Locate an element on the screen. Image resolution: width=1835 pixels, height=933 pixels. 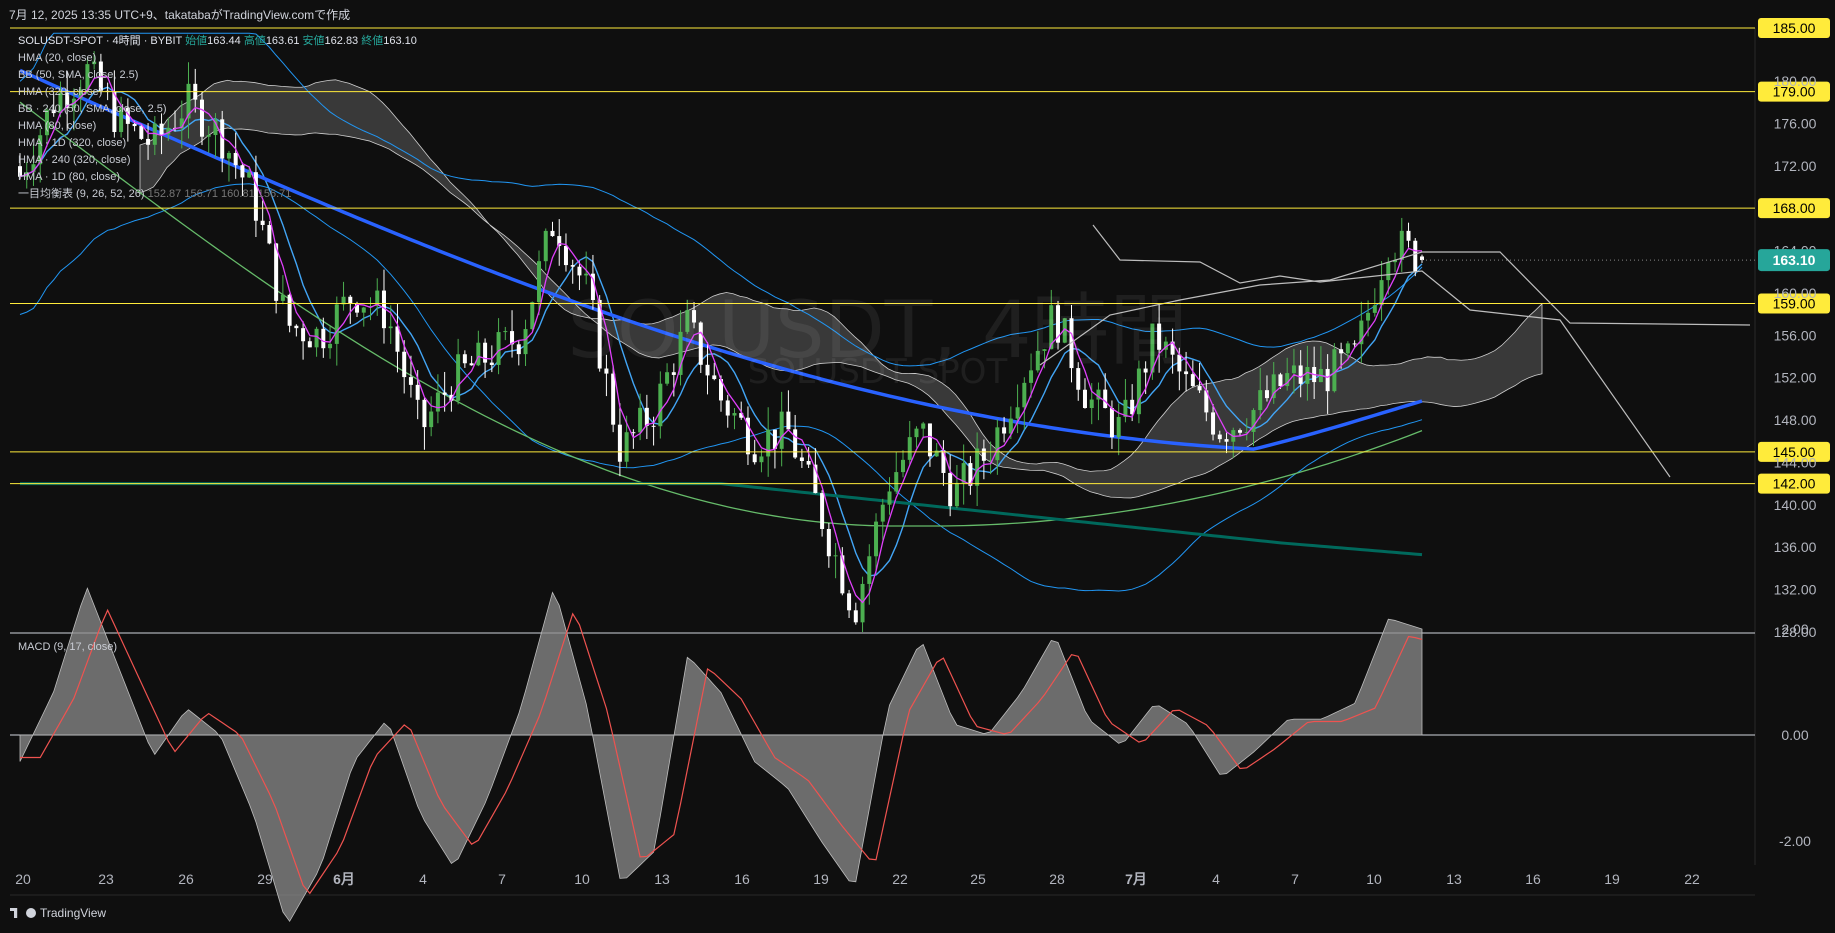
watermark-subtitle: SOLUSDT SPOT is located at coordinates (877, 372).